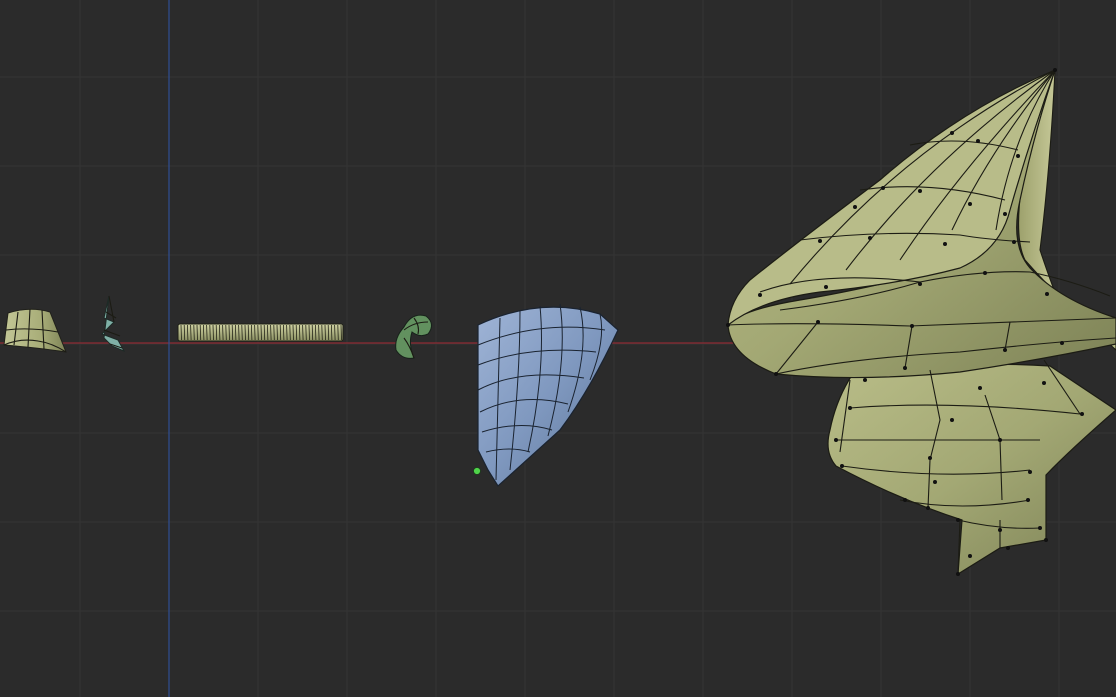 This screenshot has width=1116, height=697. I want to click on object-blue-curved-sheet, so click(548, 395).